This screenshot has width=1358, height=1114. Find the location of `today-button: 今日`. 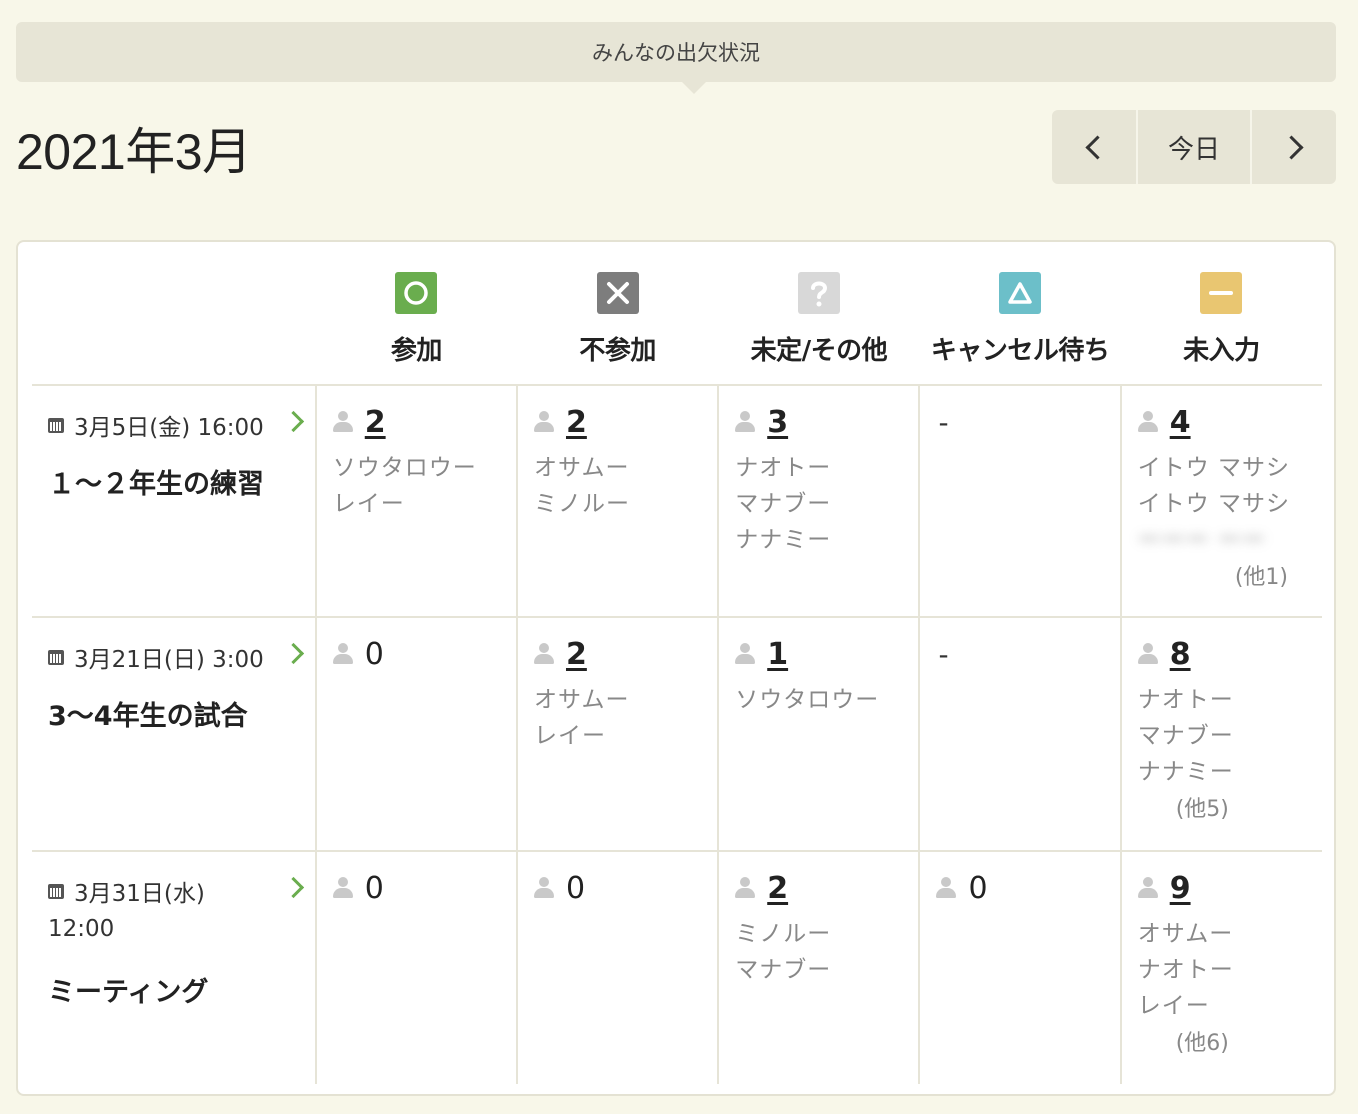

today-button: 今日 is located at coordinates (1195, 147).